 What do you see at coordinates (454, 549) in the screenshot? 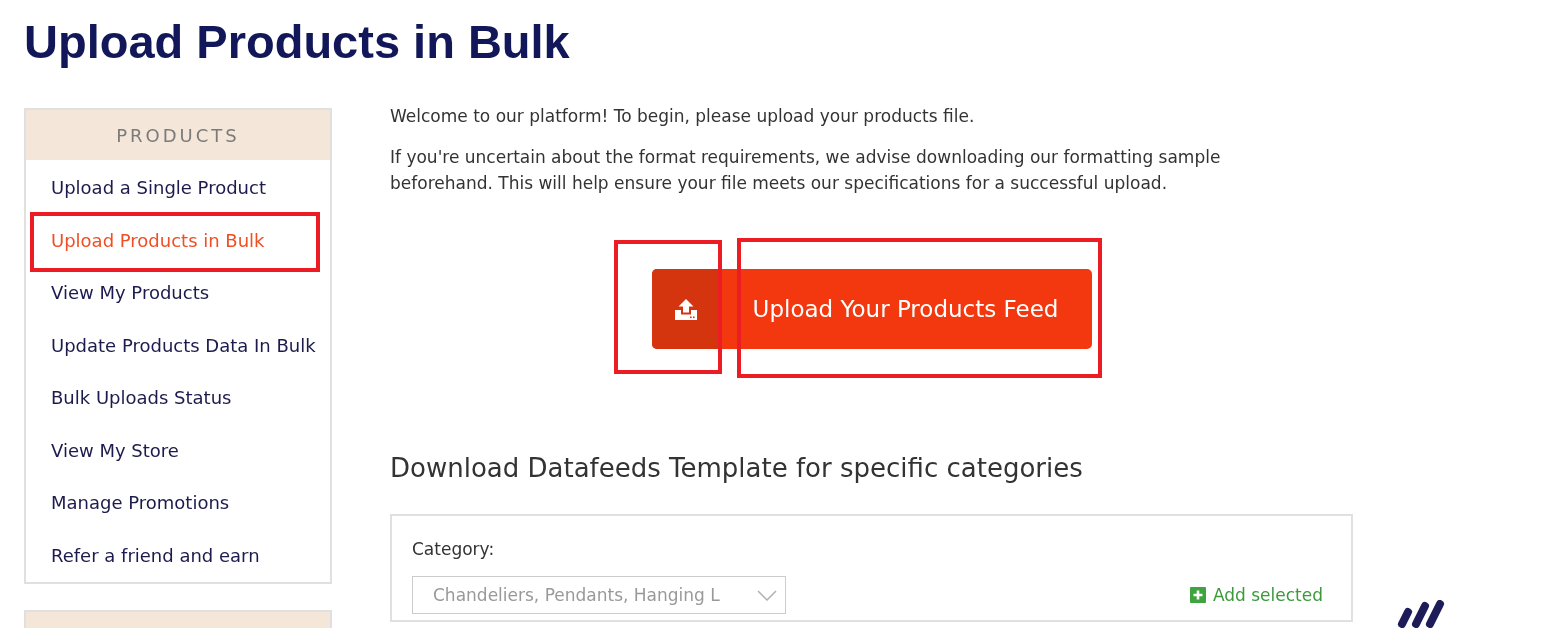
I see `field-label: Category:` at bounding box center [454, 549].